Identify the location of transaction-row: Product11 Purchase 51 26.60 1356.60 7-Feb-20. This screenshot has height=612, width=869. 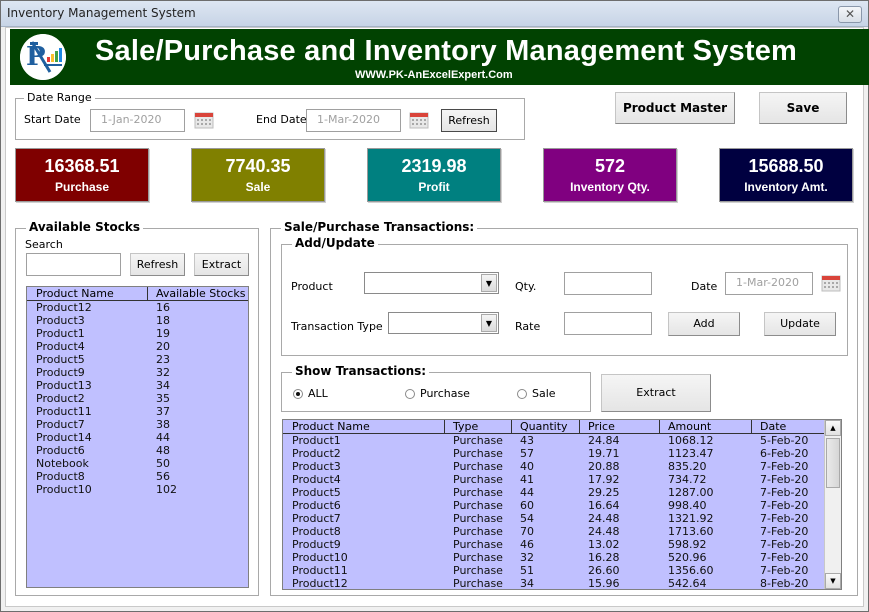
(562, 570).